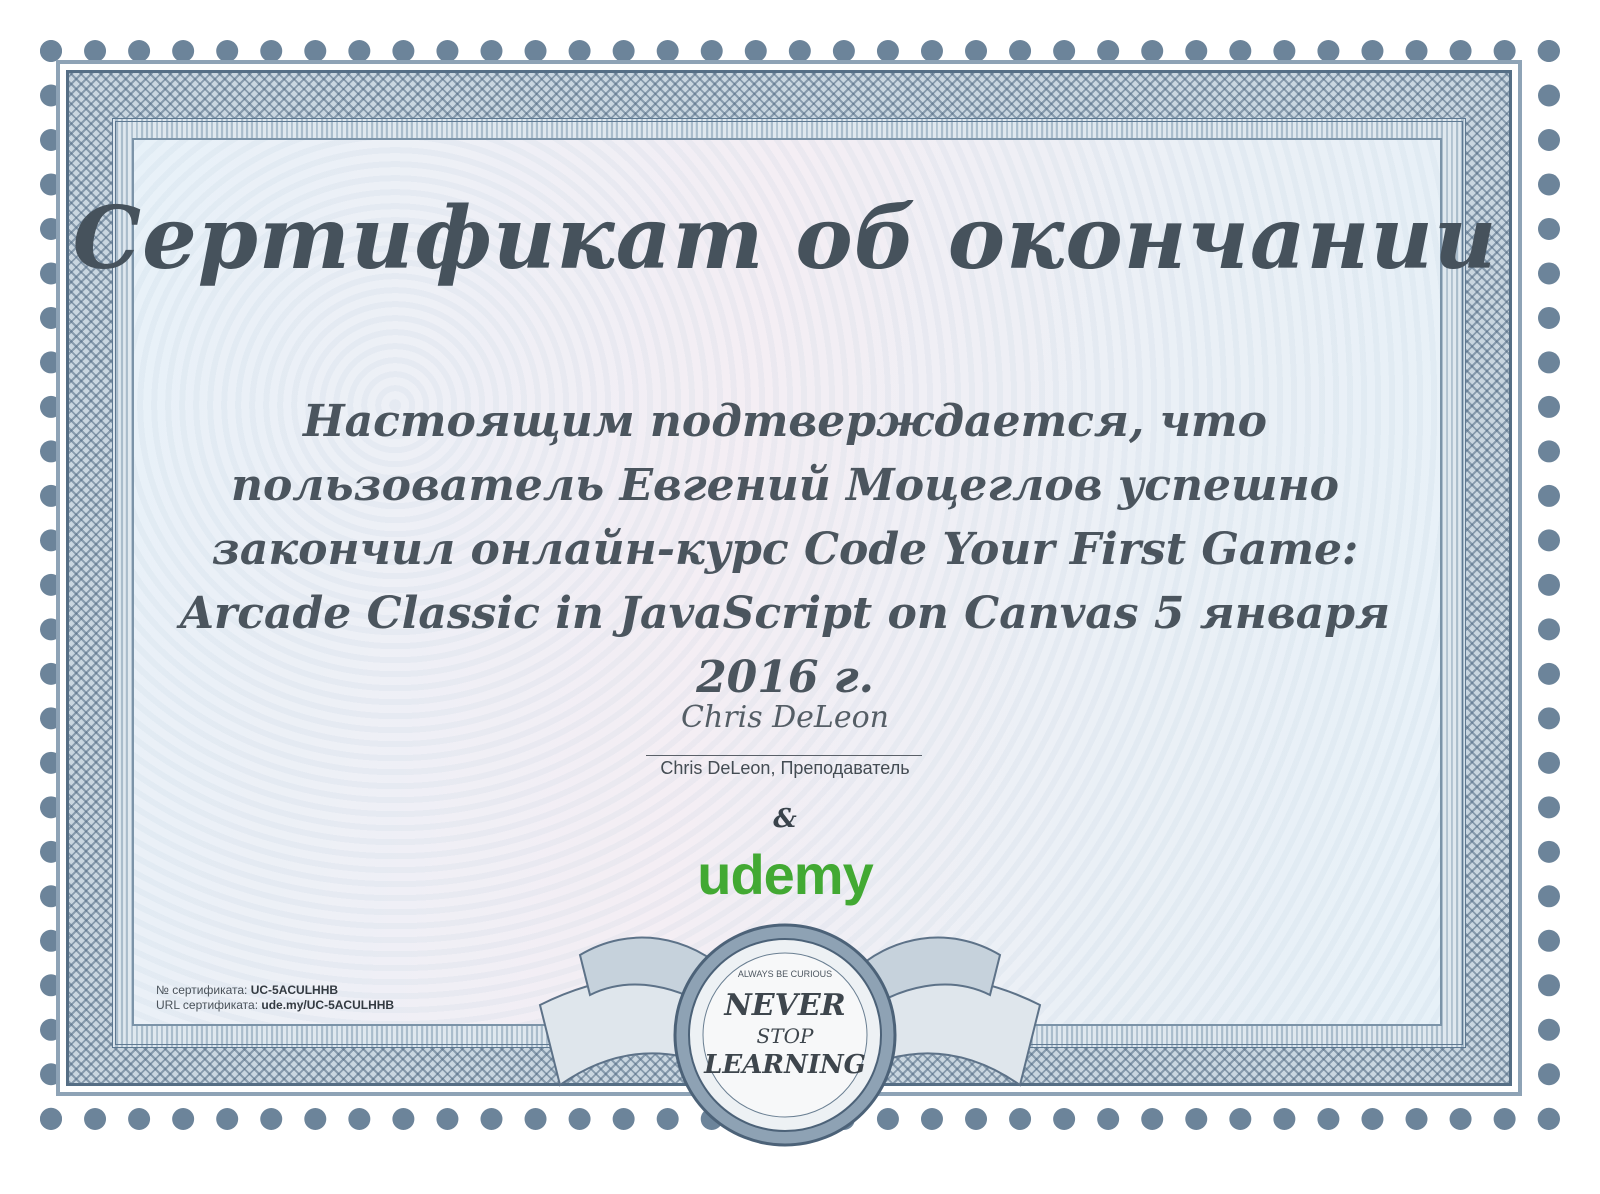 The width and height of the screenshot is (1600, 1194). What do you see at coordinates (785, 974) in the screenshot?
I see `badge-top-text: ALWAYS BE CURIOUS` at bounding box center [785, 974].